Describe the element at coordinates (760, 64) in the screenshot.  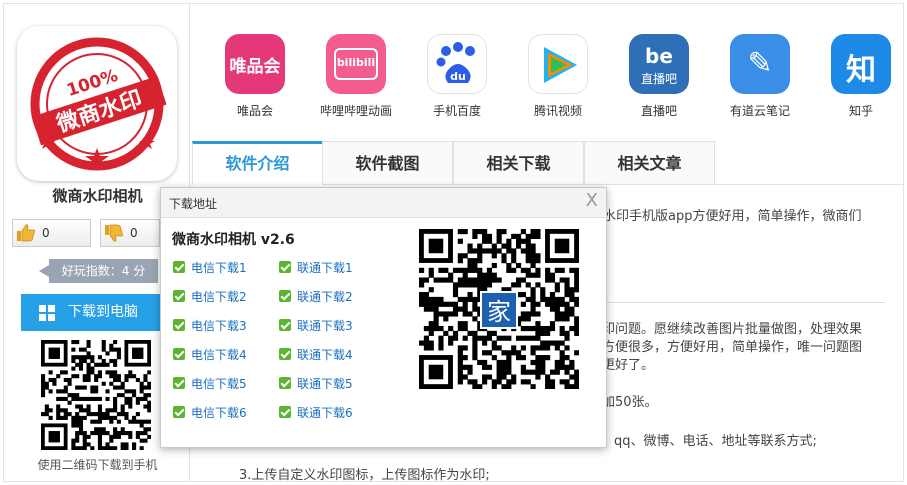
I see `youdao-note-icon: ✎` at that location.